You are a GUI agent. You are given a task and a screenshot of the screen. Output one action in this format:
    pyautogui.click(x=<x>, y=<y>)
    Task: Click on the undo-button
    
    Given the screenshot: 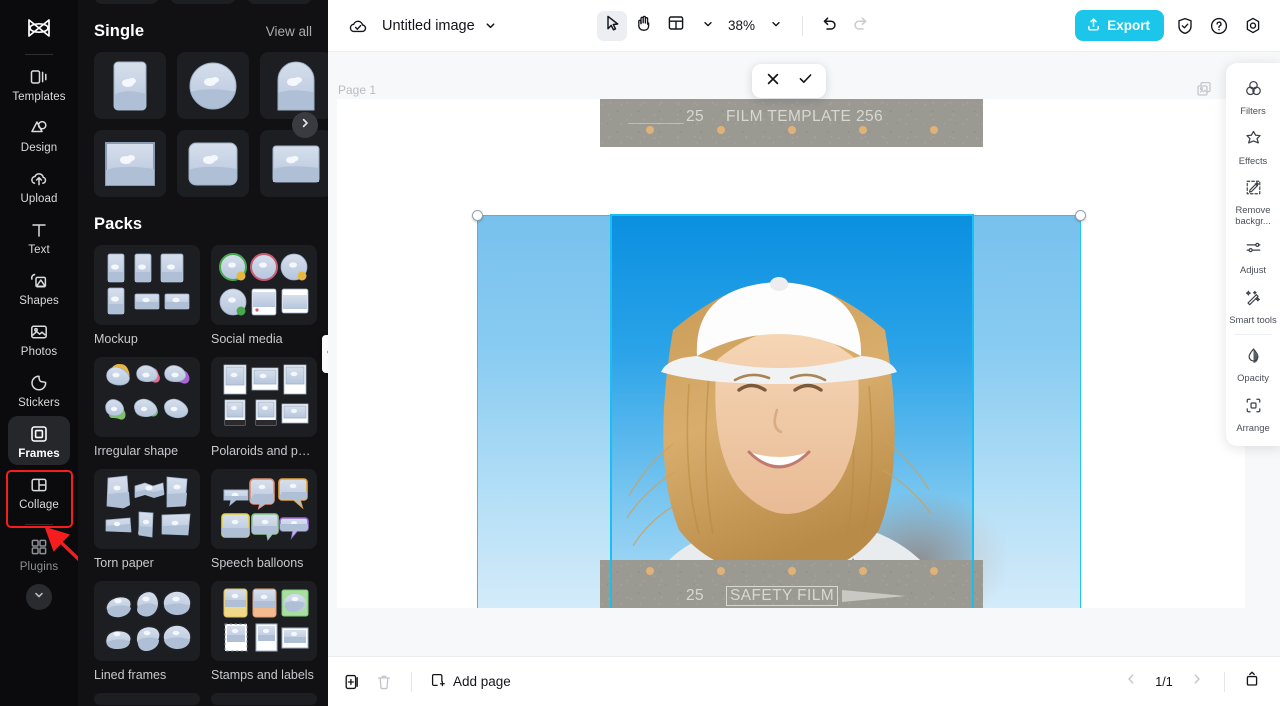 What is the action you would take?
    pyautogui.click(x=829, y=26)
    